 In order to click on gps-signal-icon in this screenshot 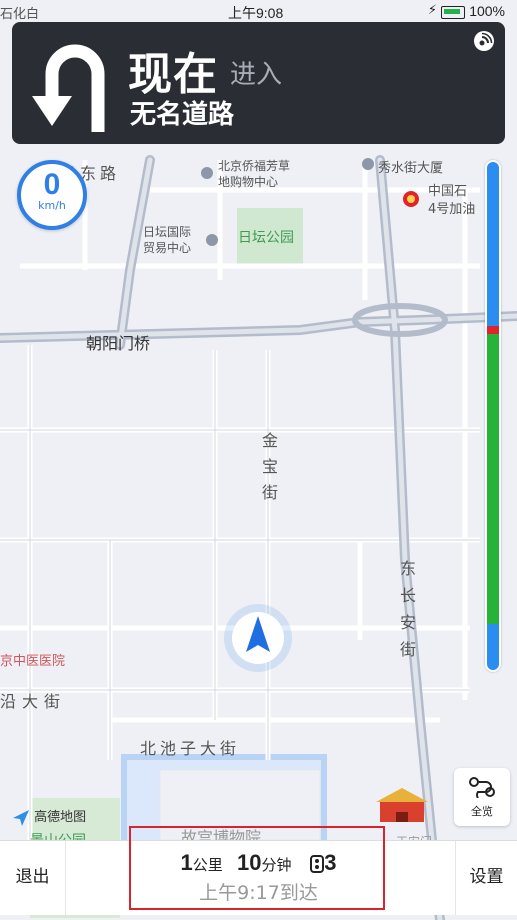, I will do `click(484, 41)`.